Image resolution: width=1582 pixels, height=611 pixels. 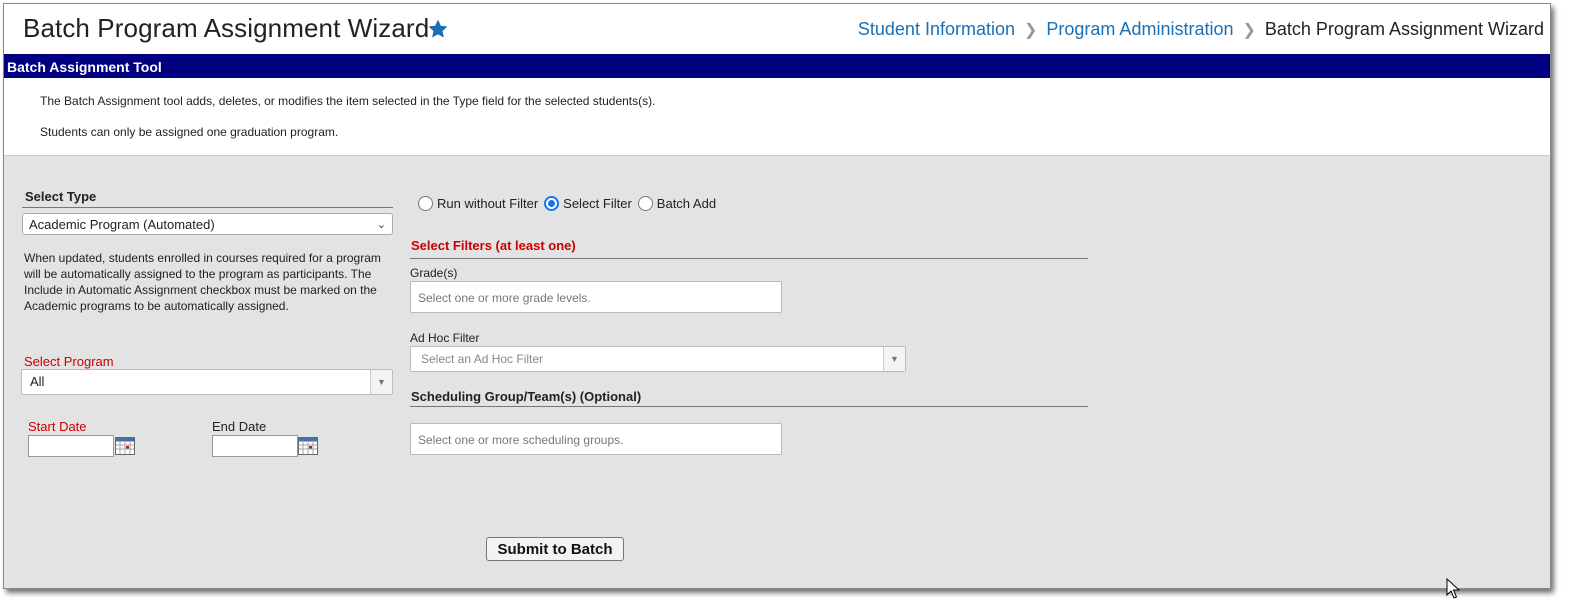 What do you see at coordinates (207, 198) in the screenshot?
I see `select-type-heading: Select Type` at bounding box center [207, 198].